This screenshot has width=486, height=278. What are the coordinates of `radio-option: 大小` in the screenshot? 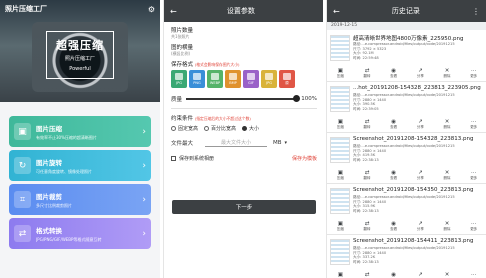 It's located at (250, 128).